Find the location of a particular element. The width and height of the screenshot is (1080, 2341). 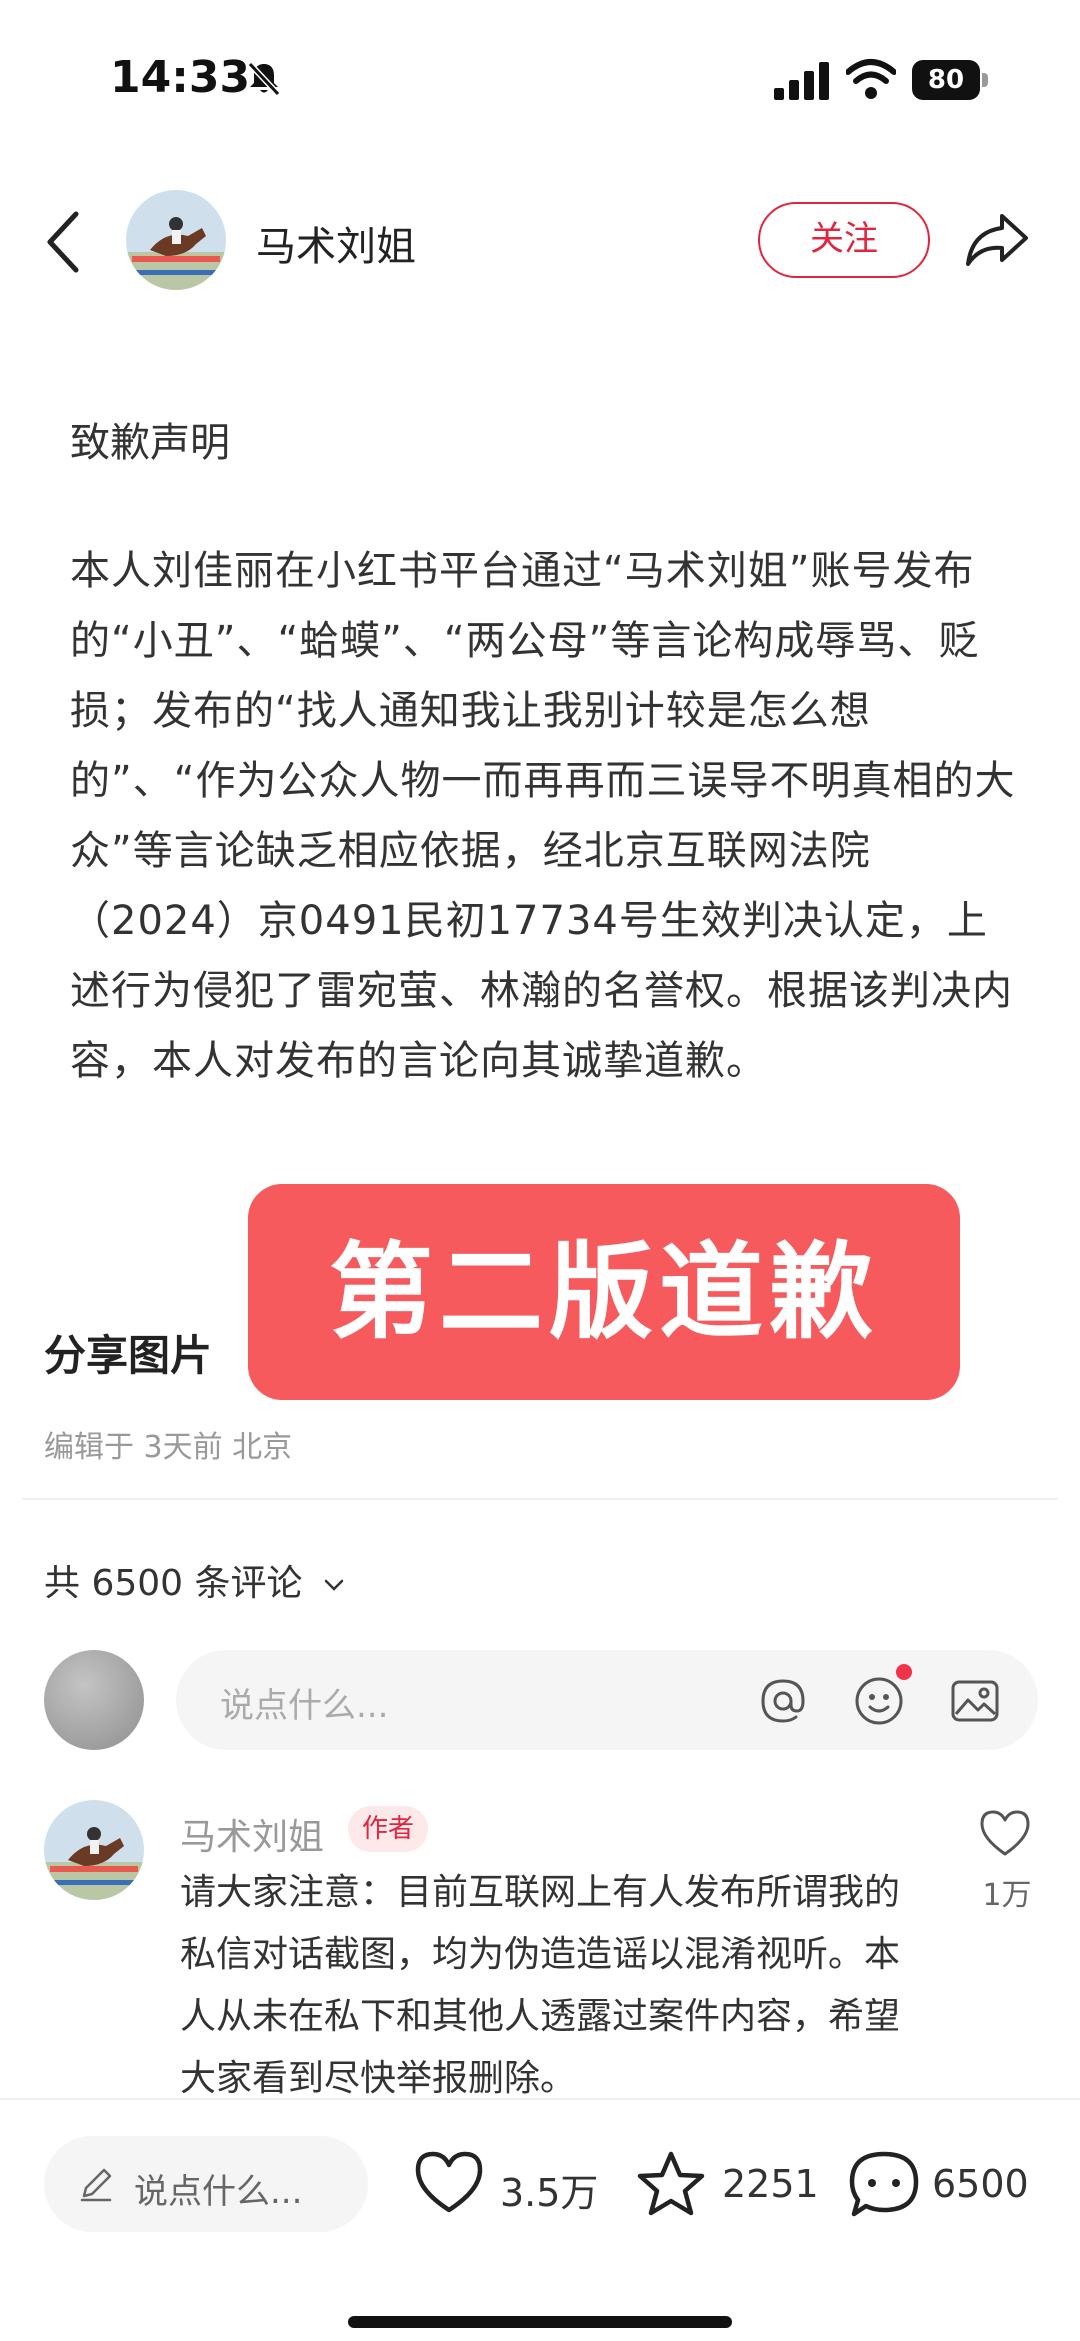

like-button: 3.5万 is located at coordinates (509, 2184).